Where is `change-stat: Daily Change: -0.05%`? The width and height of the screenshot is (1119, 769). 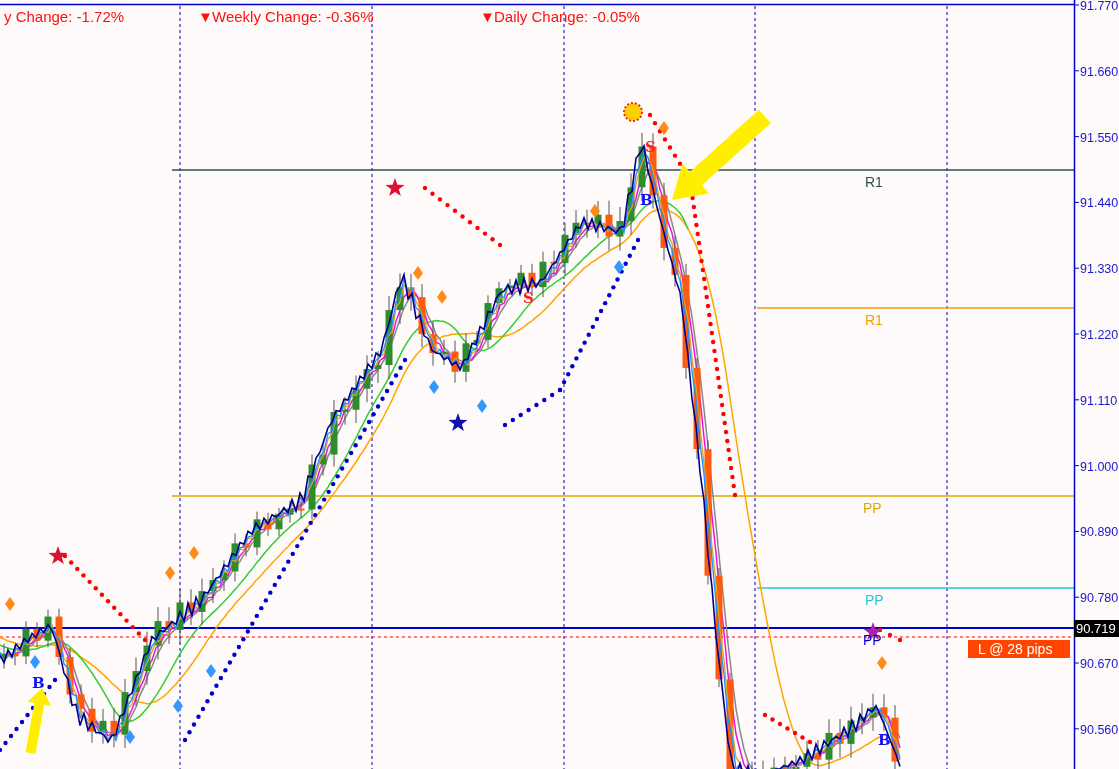
change-stat: Daily Change: -0.05% is located at coordinates (567, 16).